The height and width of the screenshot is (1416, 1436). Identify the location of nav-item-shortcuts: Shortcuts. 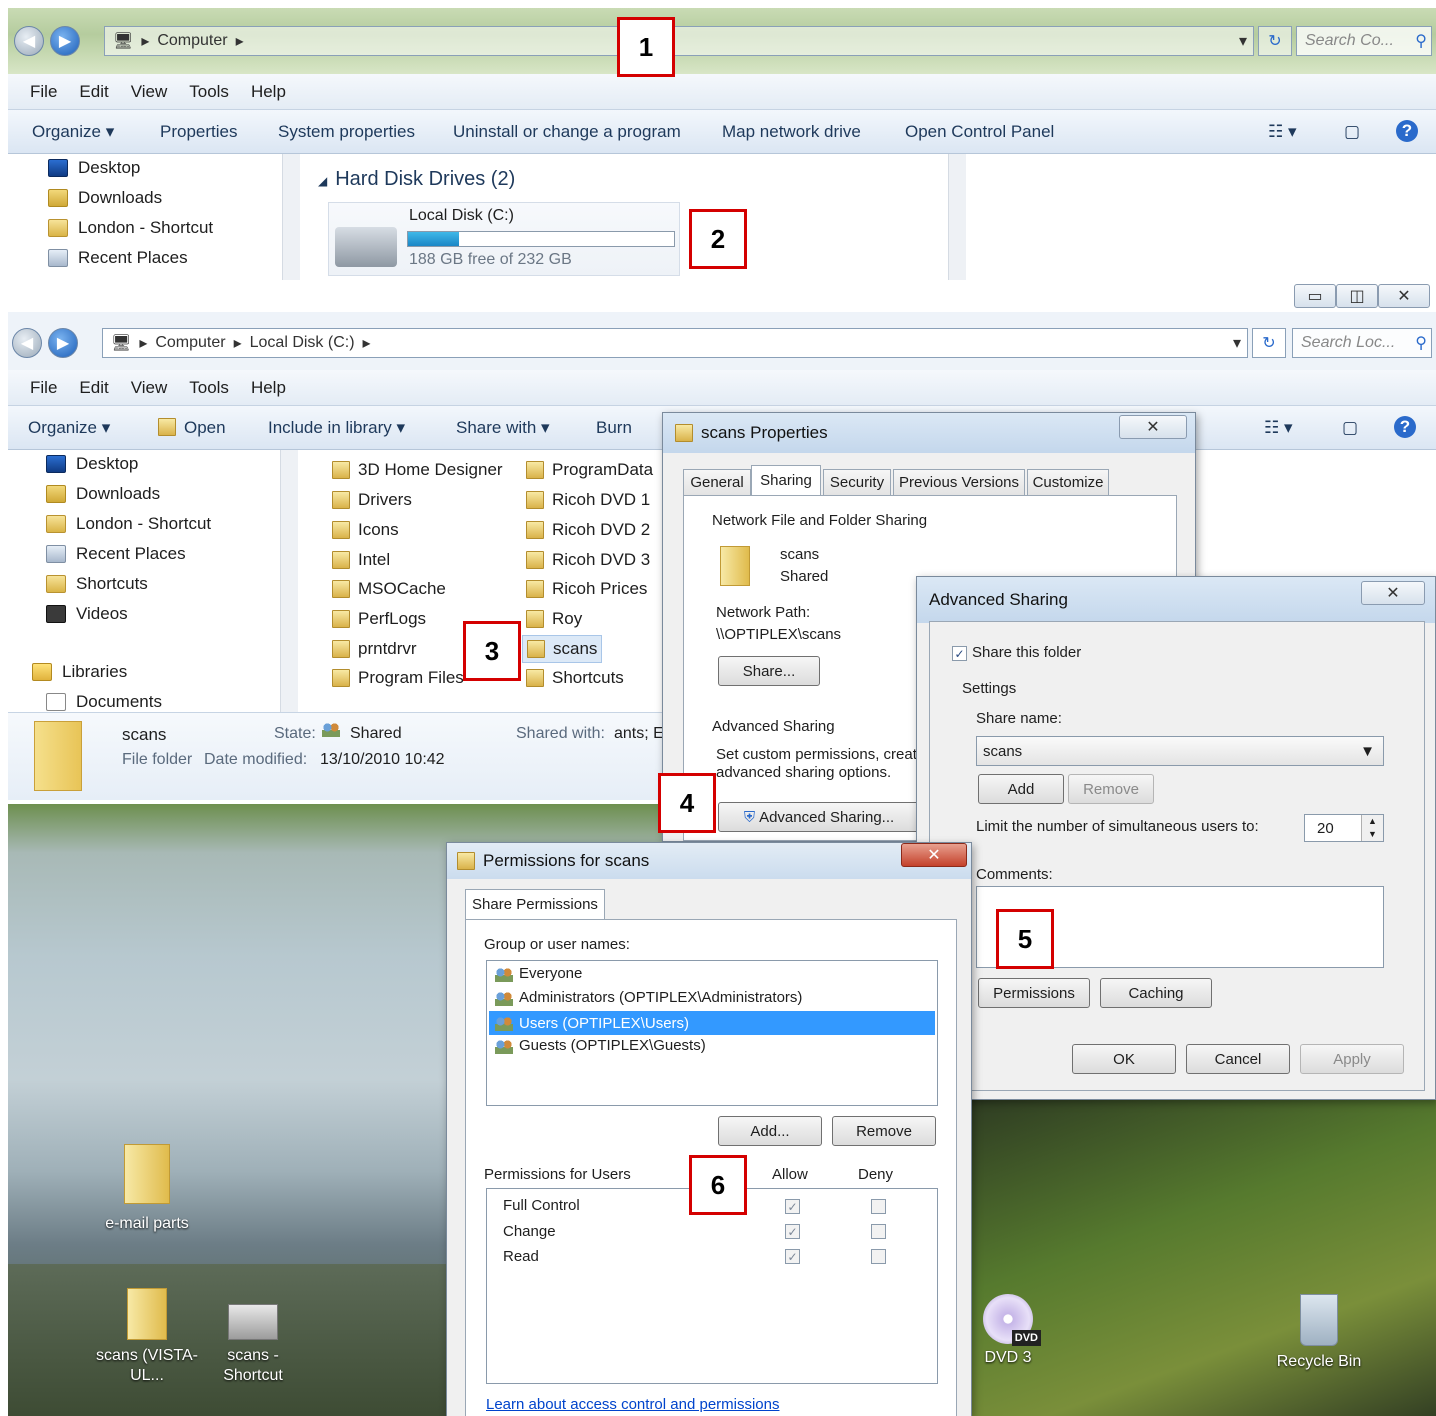
(97, 584).